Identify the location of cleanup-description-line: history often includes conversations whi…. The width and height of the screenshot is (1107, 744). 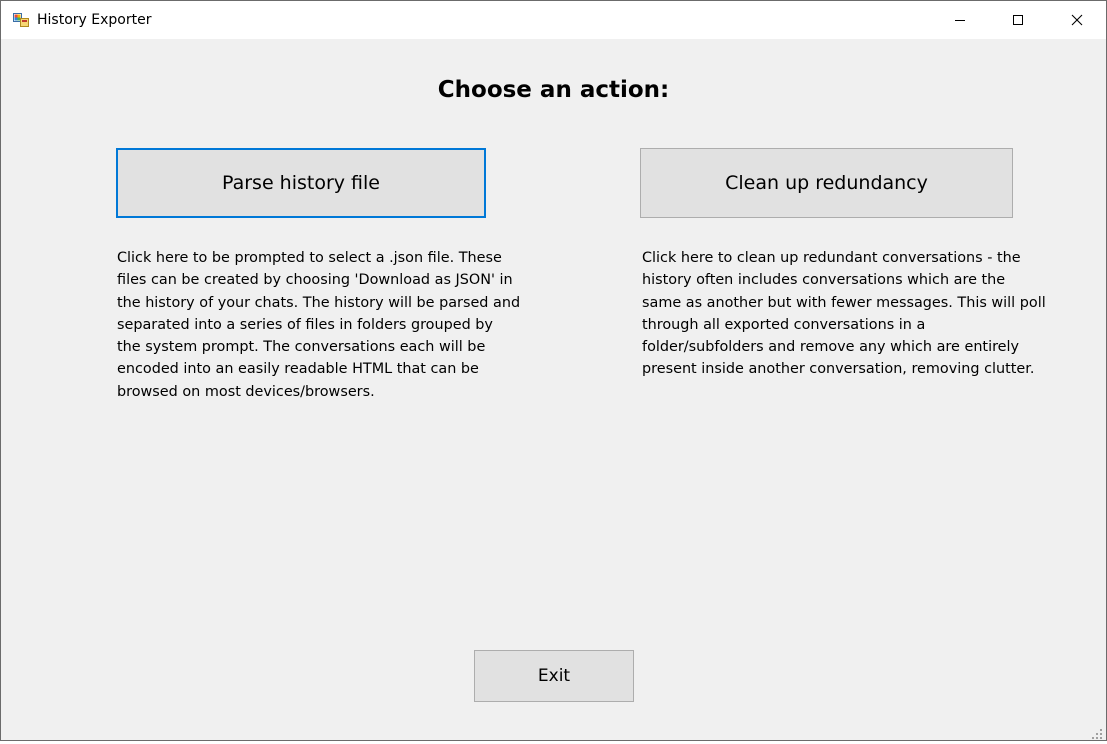
(824, 280).